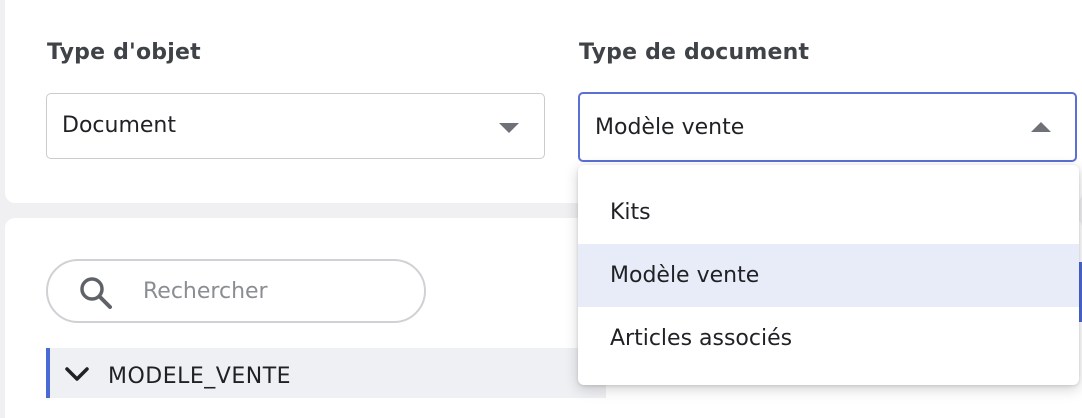 The height and width of the screenshot is (418, 1082). I want to click on option-kits: Kits, so click(828, 212).